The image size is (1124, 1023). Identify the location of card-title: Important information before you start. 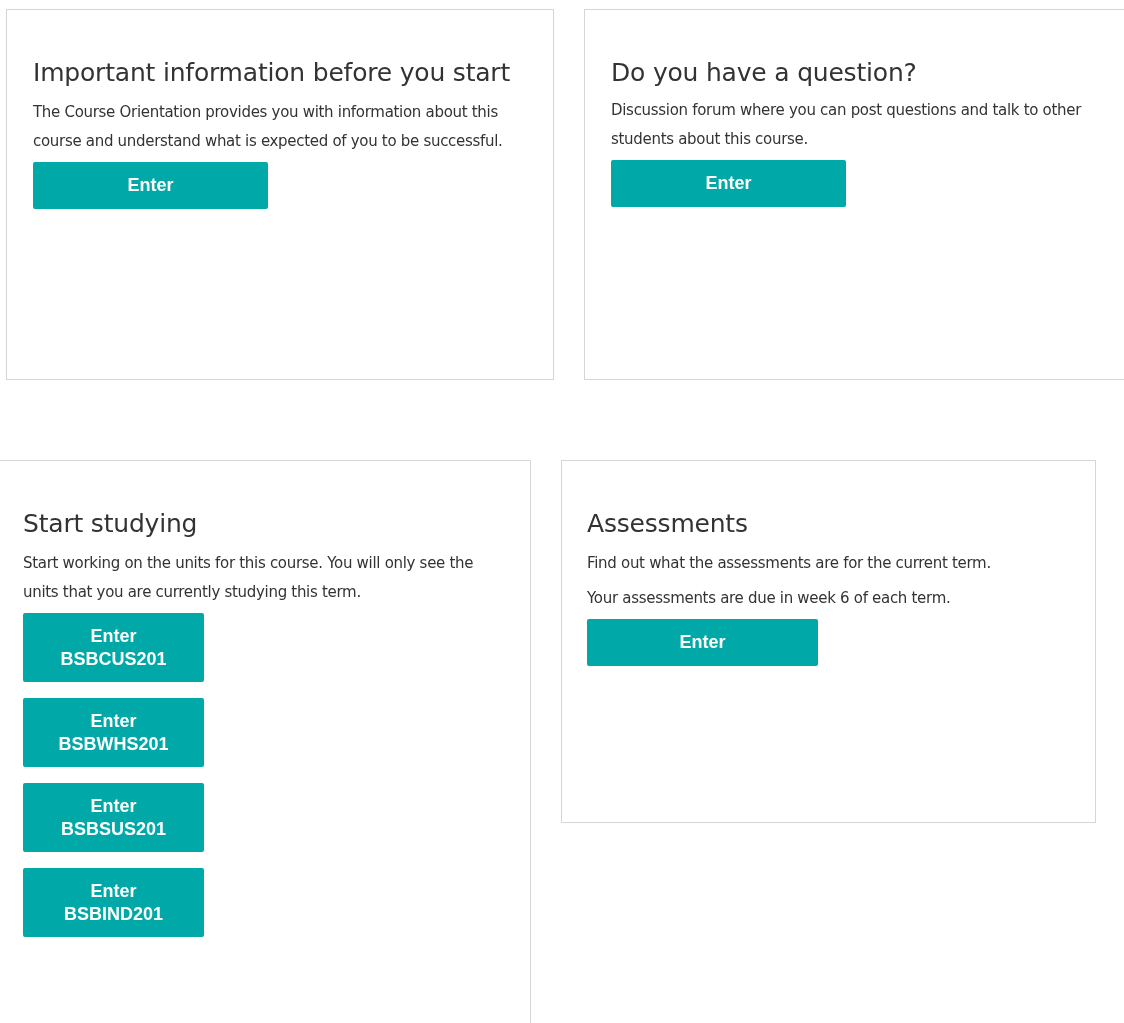
(272, 73).